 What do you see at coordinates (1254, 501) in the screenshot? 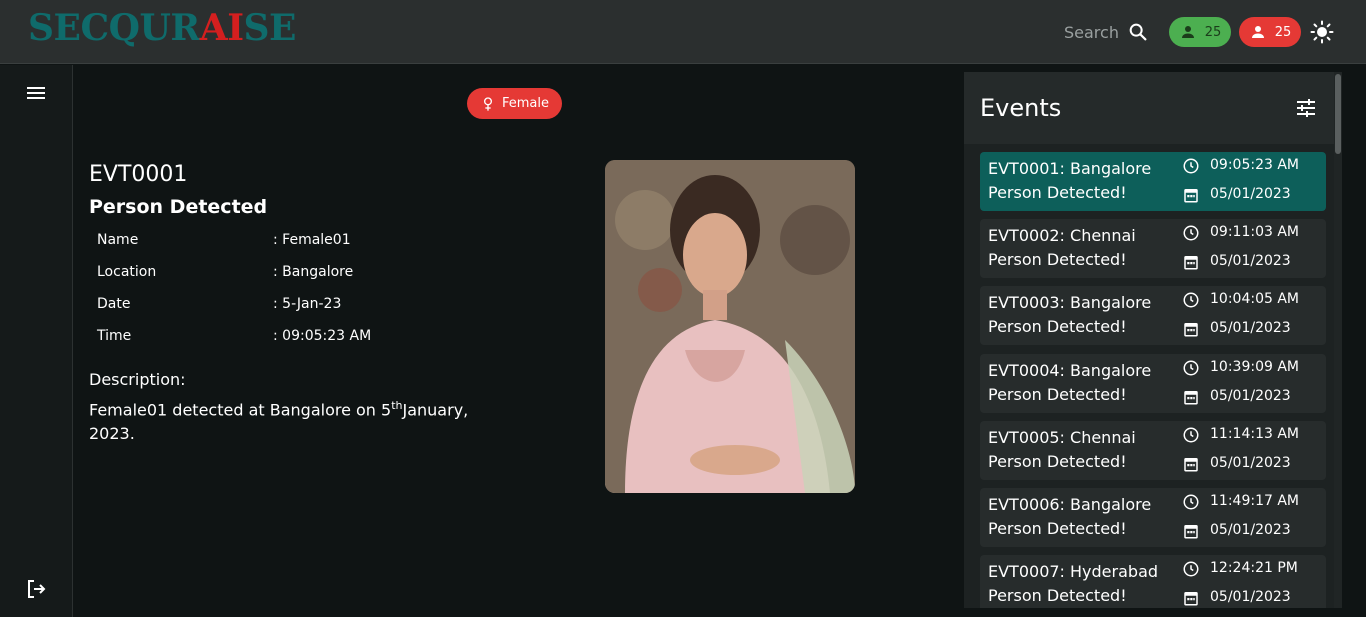
I see `event-item-time: 11:49:17 AM` at bounding box center [1254, 501].